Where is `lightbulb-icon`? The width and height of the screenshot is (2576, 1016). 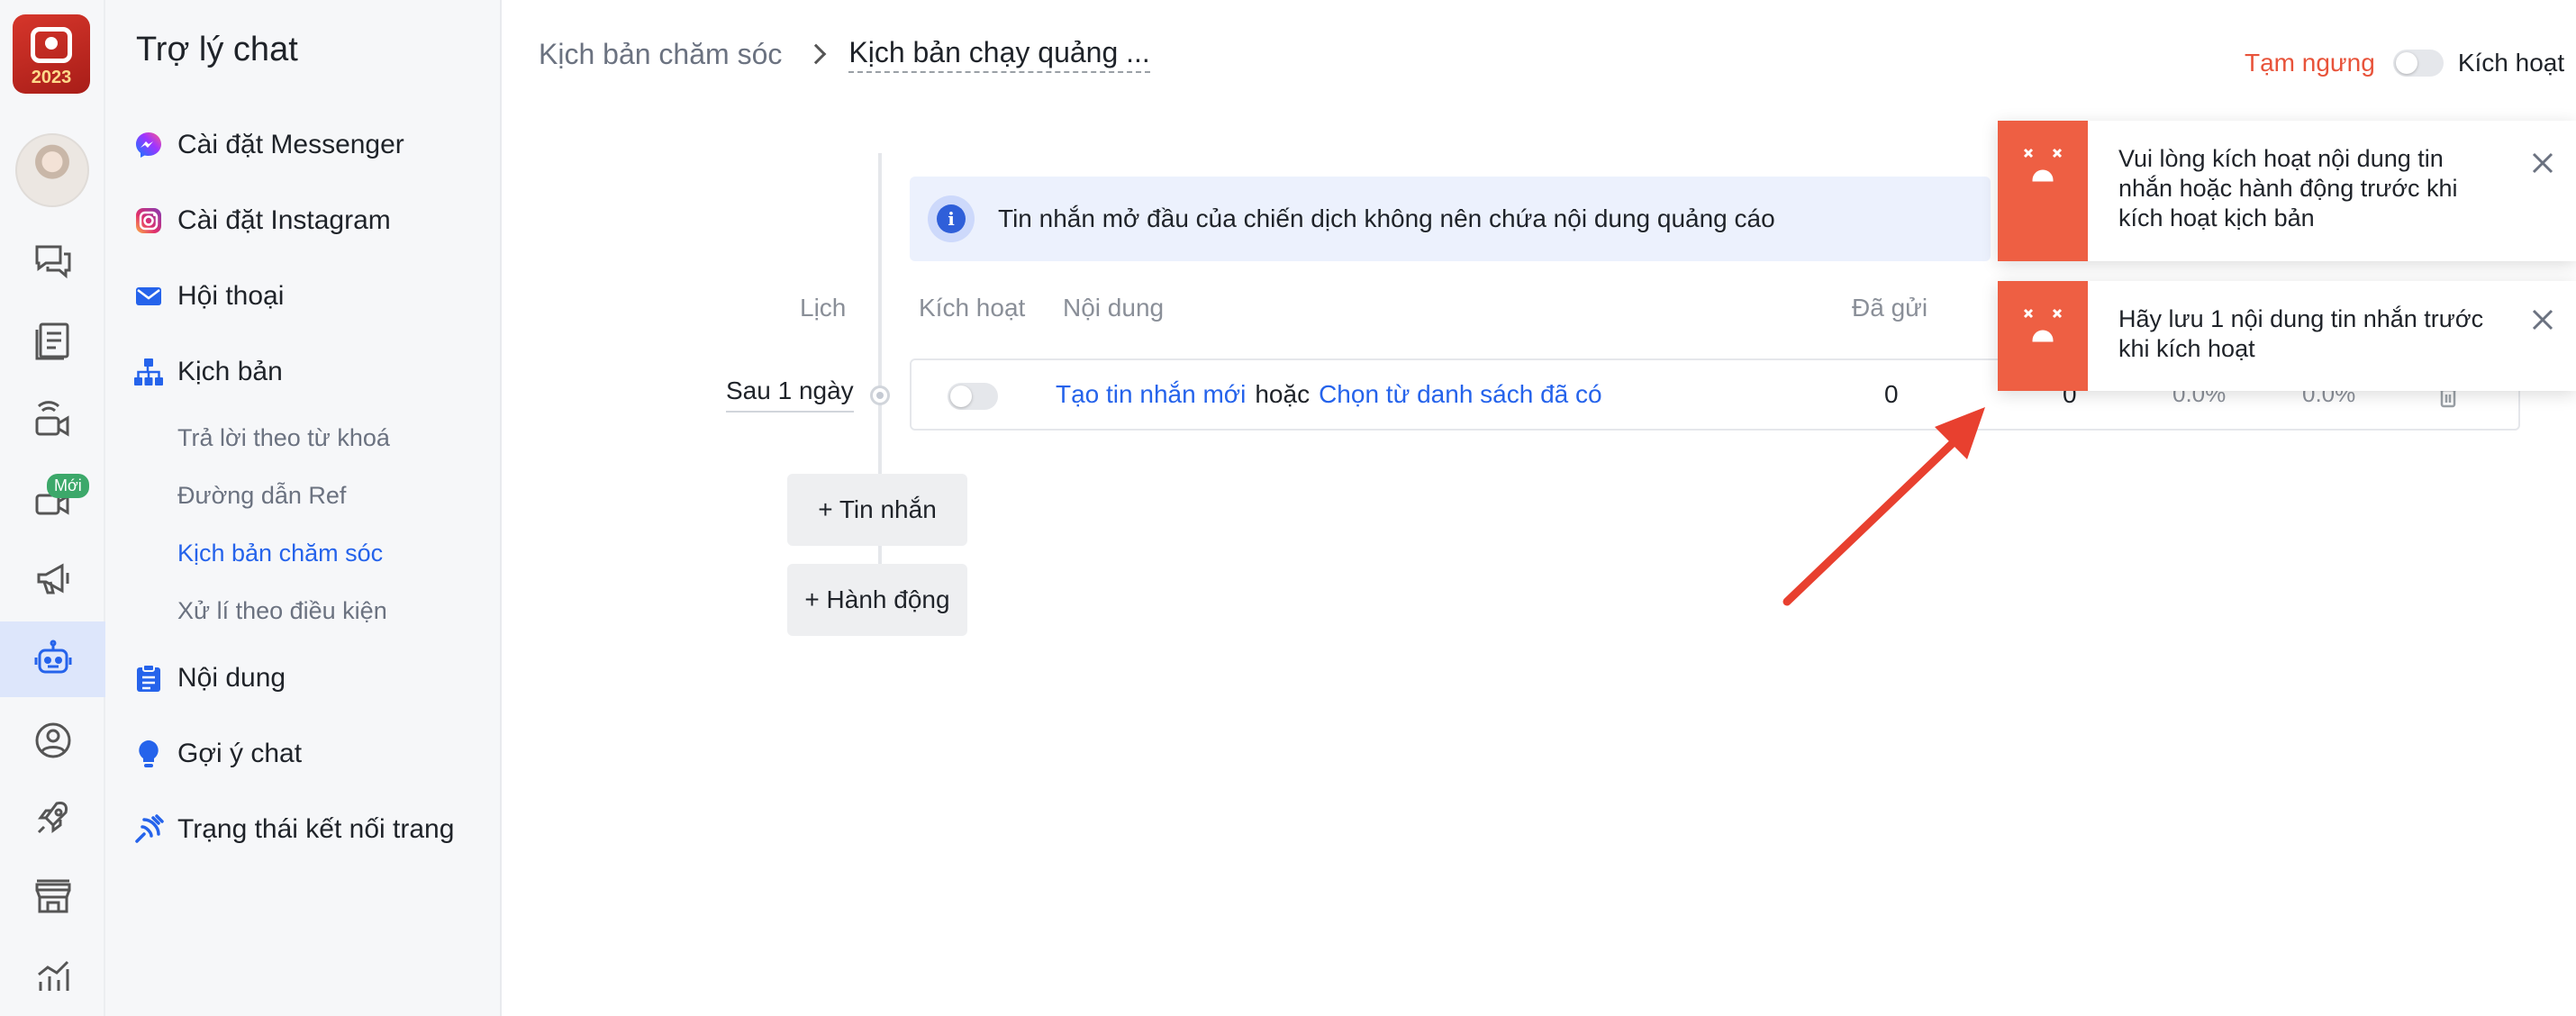 lightbulb-icon is located at coordinates (148, 754).